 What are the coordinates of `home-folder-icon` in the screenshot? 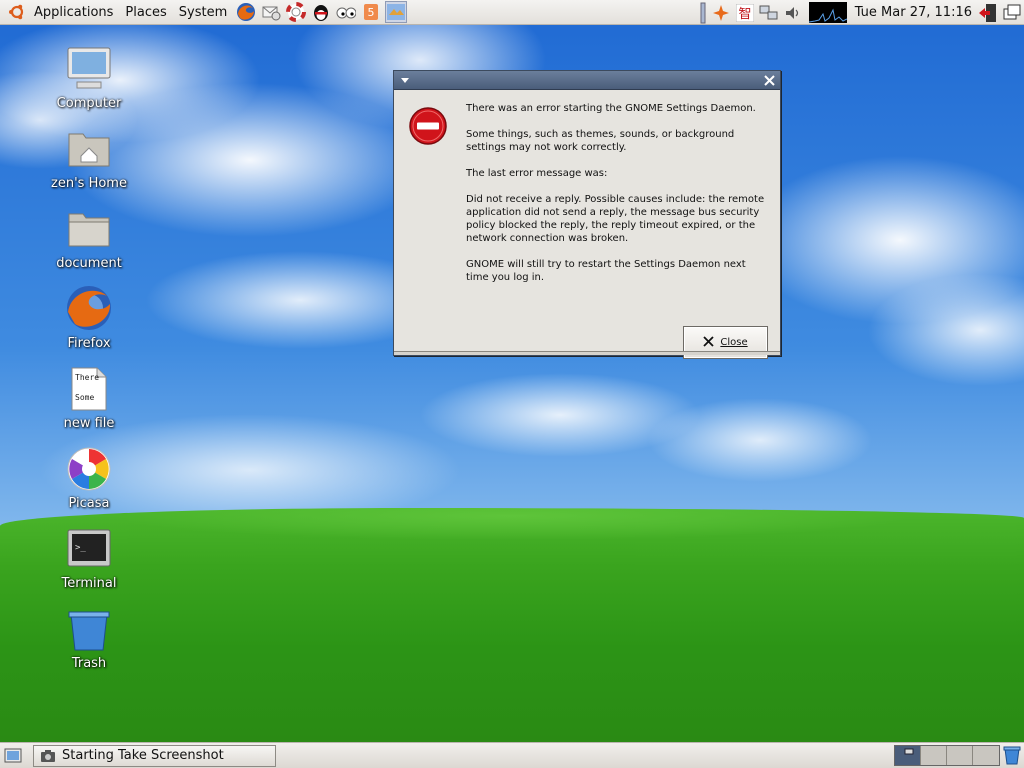 It's located at (89, 148).